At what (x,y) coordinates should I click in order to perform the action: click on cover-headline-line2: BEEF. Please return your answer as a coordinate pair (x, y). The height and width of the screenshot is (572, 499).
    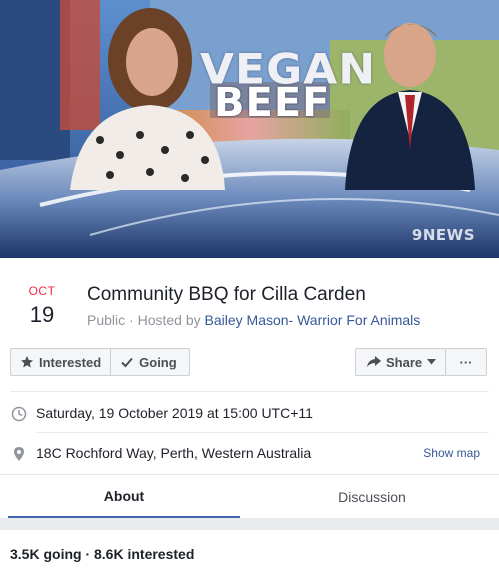
    Looking at the image, I should click on (272, 103).